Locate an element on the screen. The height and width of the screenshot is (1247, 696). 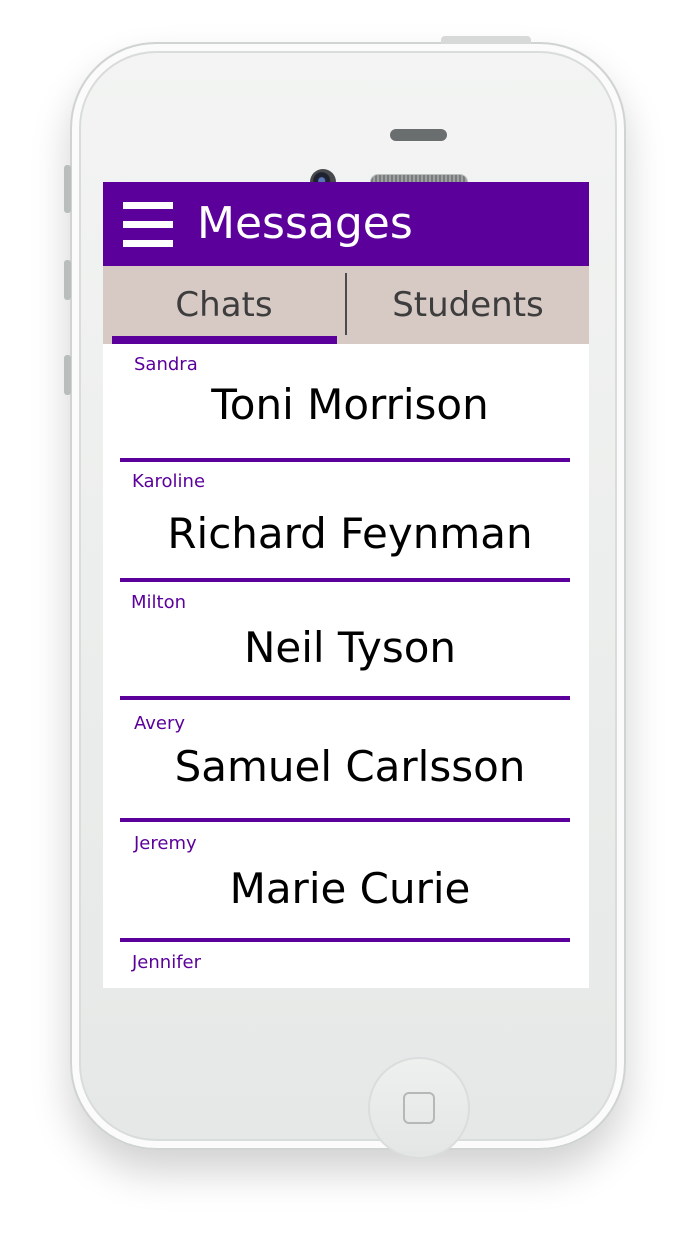
list-item: Karoline Richard Feynman is located at coordinates (346, 522).